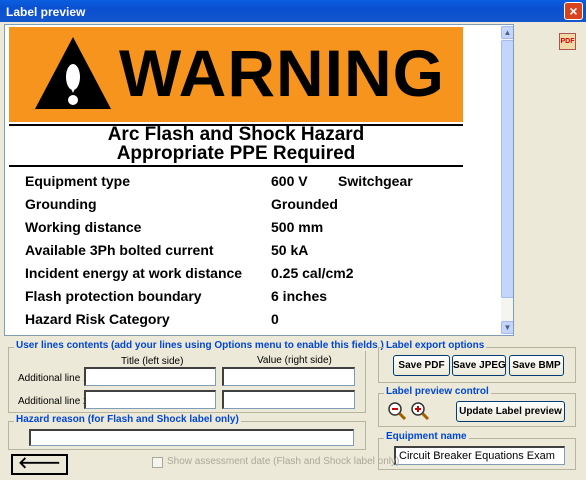  I want to click on row-value: 6 inches, so click(299, 296).